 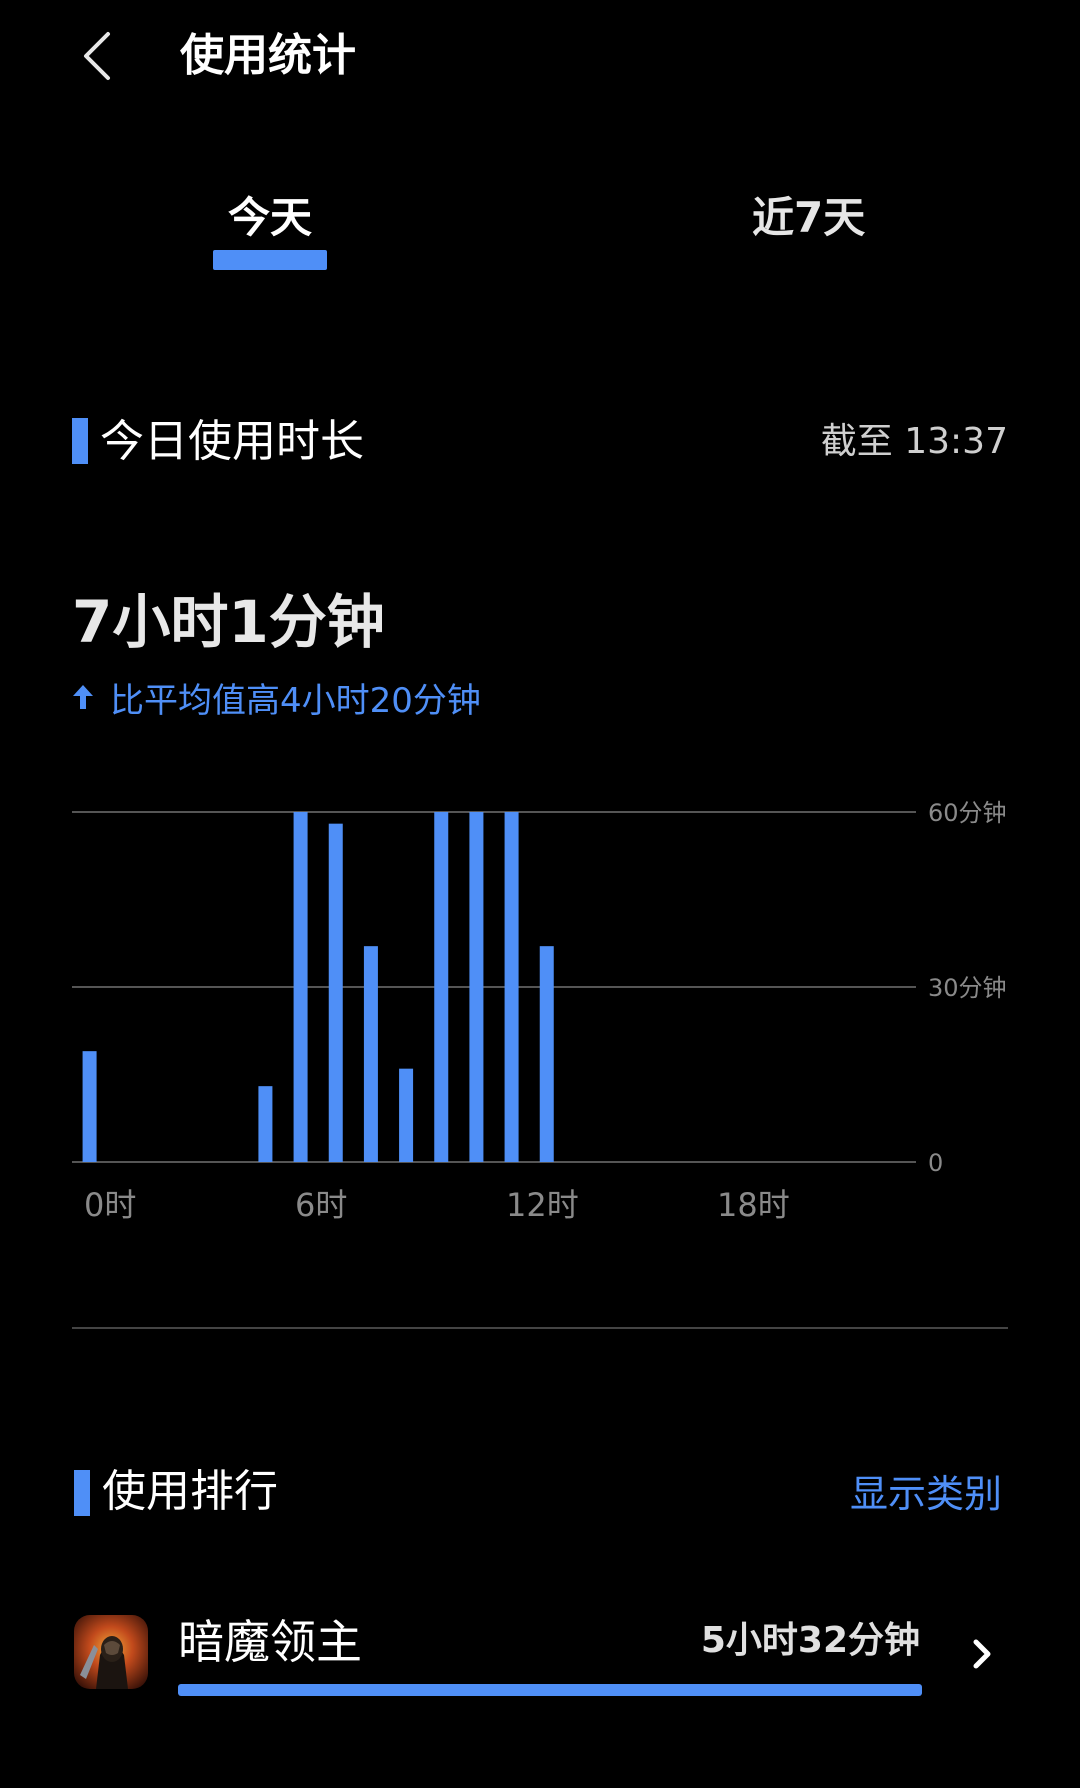 What do you see at coordinates (110, 1205) in the screenshot?
I see `x-tick-label: 0时` at bounding box center [110, 1205].